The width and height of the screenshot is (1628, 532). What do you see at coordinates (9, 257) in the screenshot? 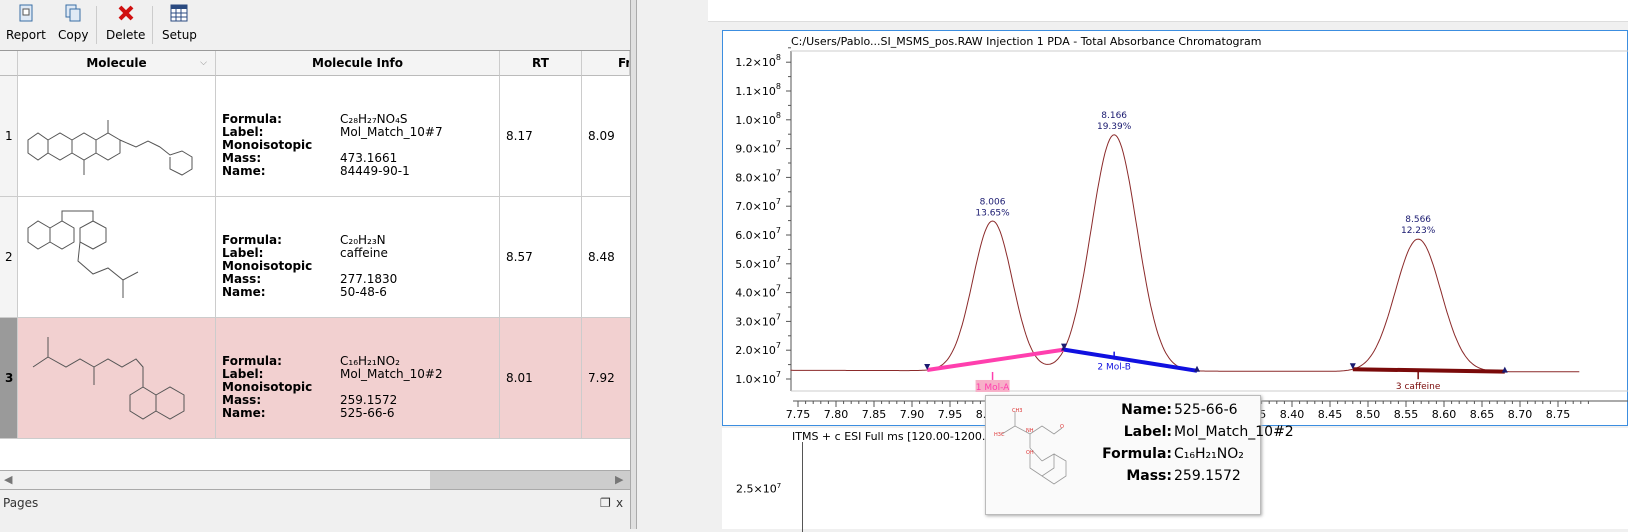
I see `row-number: 2` at bounding box center [9, 257].